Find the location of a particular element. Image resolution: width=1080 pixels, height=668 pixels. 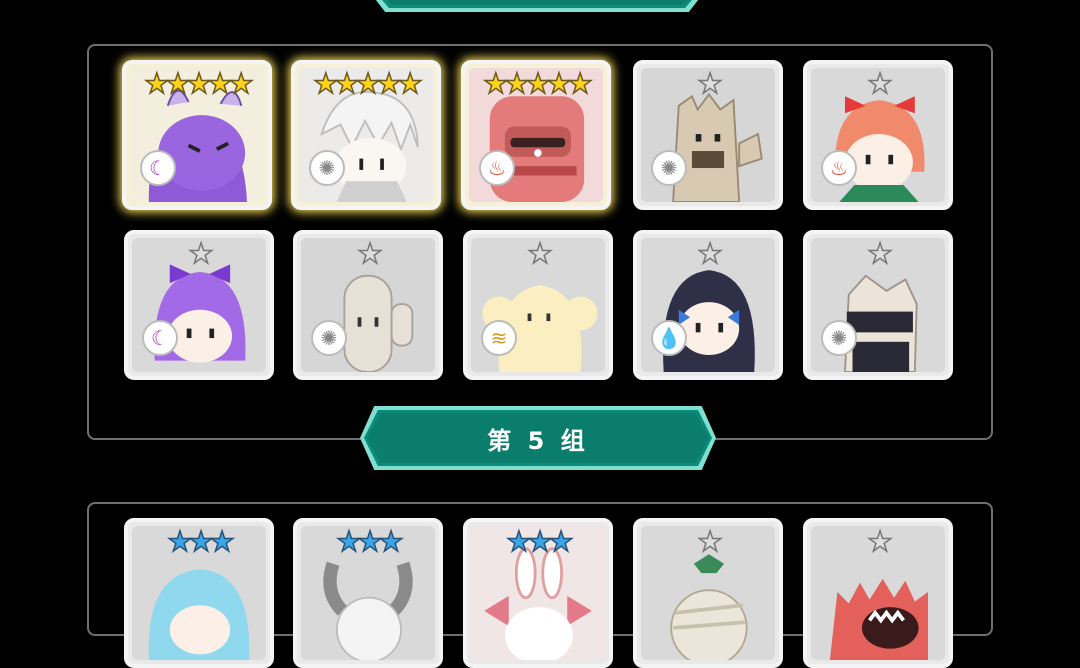

hero-card-red-monster: ★ is located at coordinates (878, 593).